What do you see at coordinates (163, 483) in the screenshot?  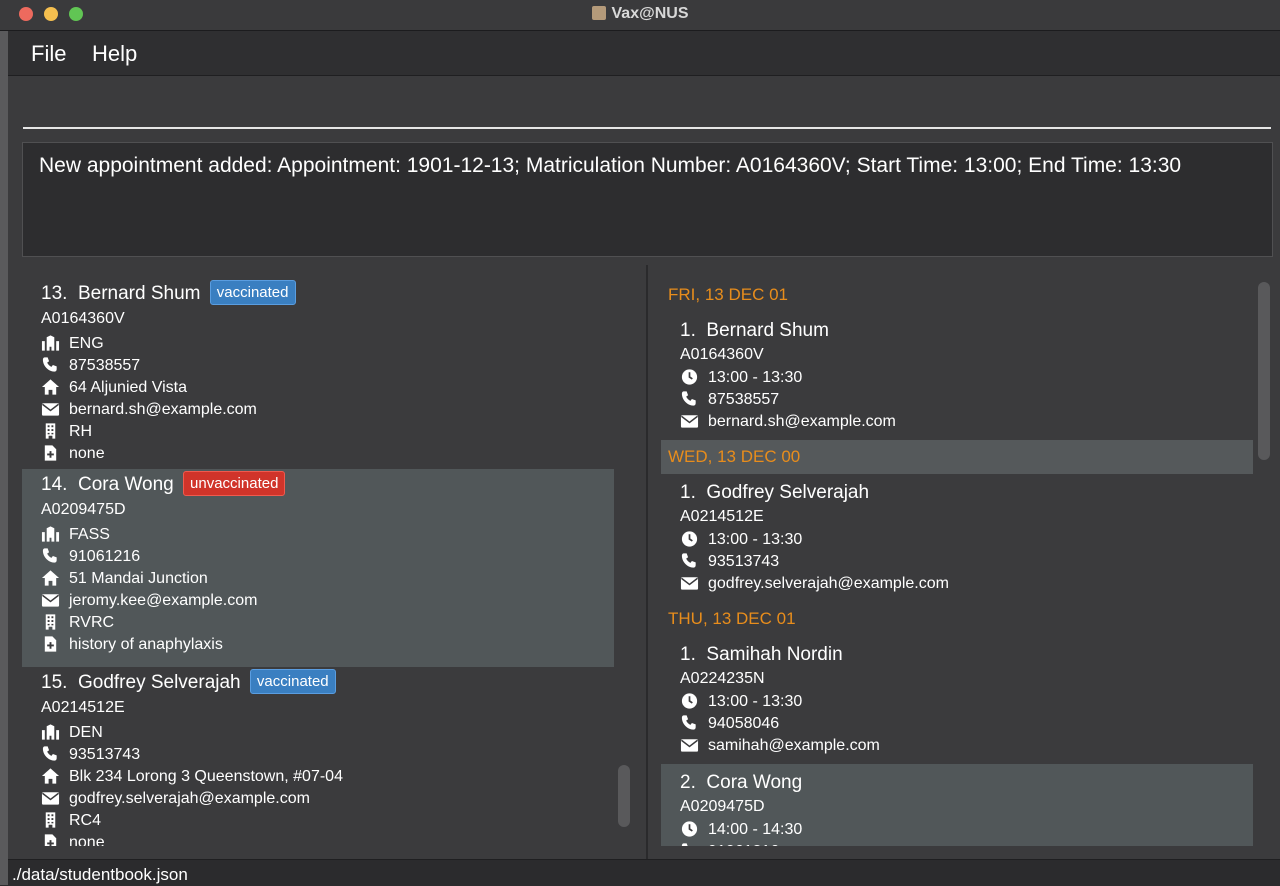 I see `student-header: 14. Cora Wong unvaccinated` at bounding box center [163, 483].